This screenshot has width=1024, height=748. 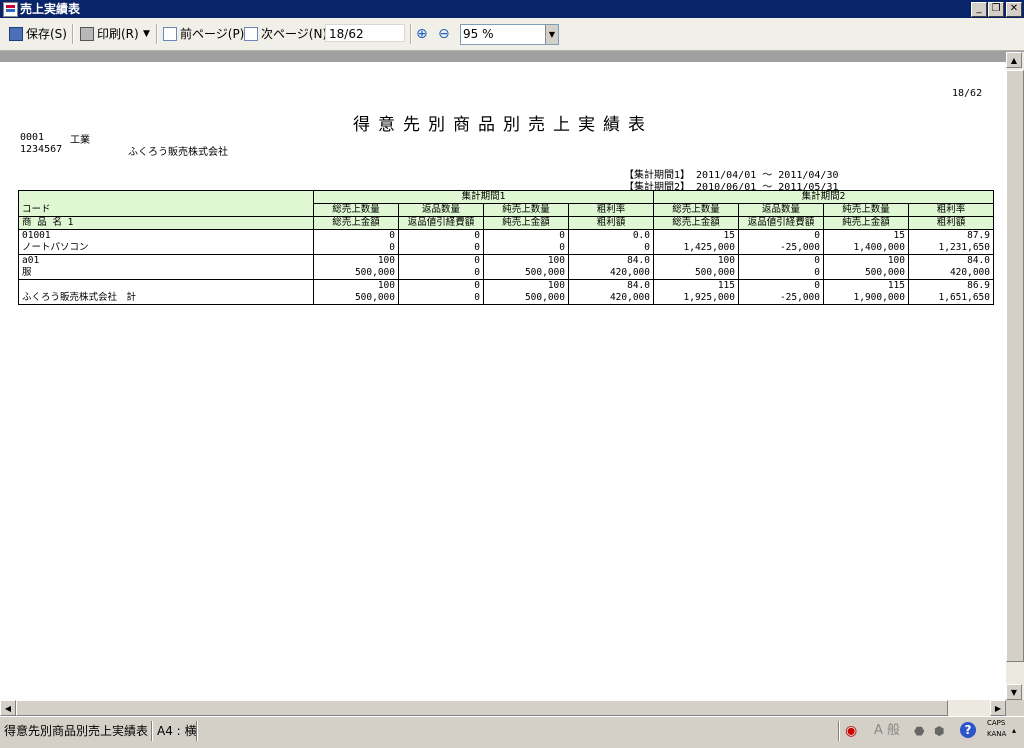 I want to click on title-bar: 売上実績表 _ ❐ ✕, so click(x=512, y=9).